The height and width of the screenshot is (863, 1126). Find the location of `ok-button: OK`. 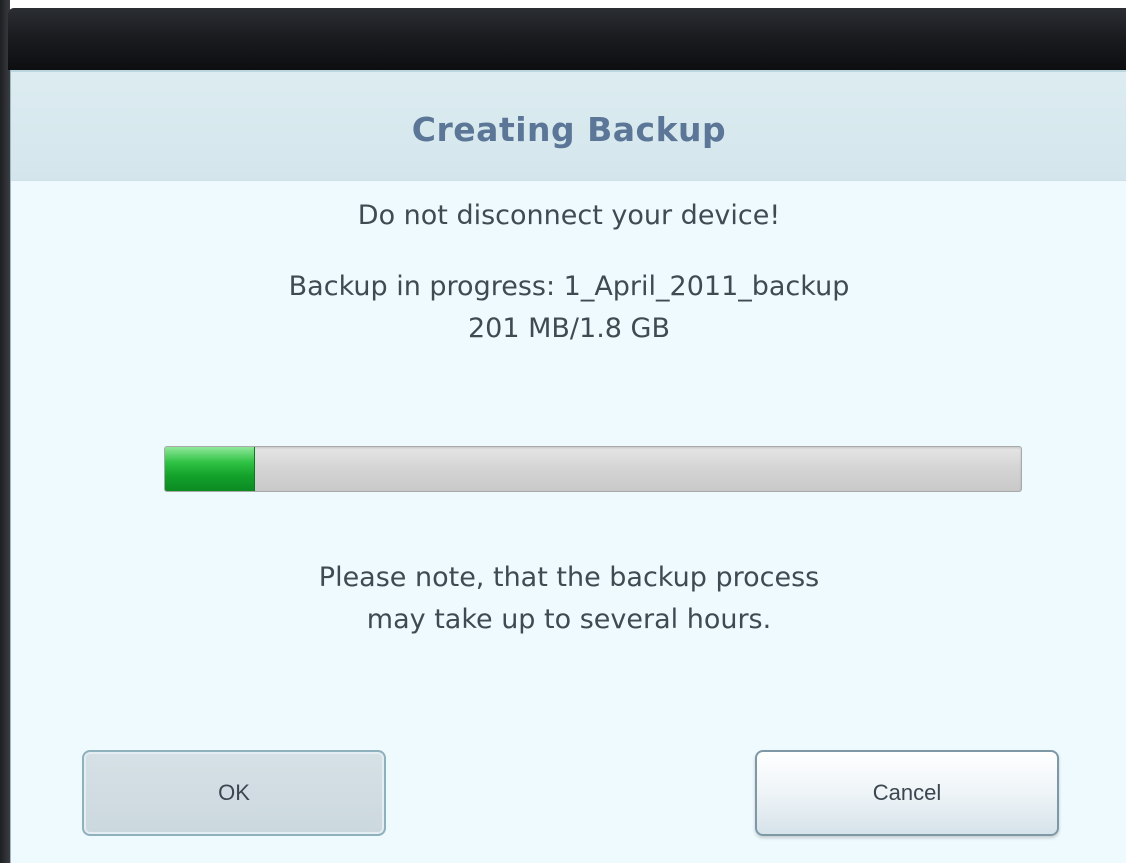

ok-button: OK is located at coordinates (234, 793).